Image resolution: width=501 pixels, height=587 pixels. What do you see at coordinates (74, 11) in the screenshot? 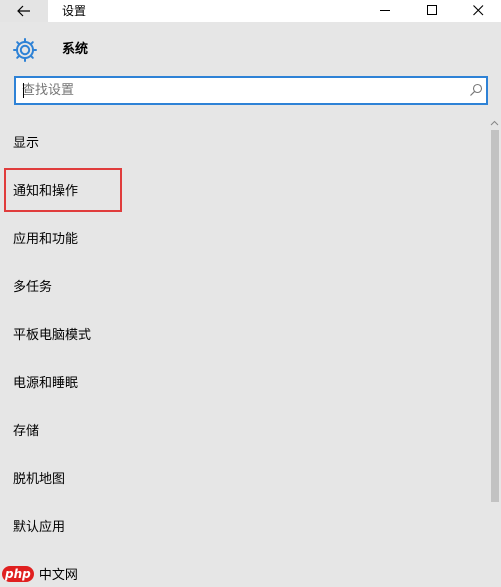
I see `window-title: 设置` at bounding box center [74, 11].